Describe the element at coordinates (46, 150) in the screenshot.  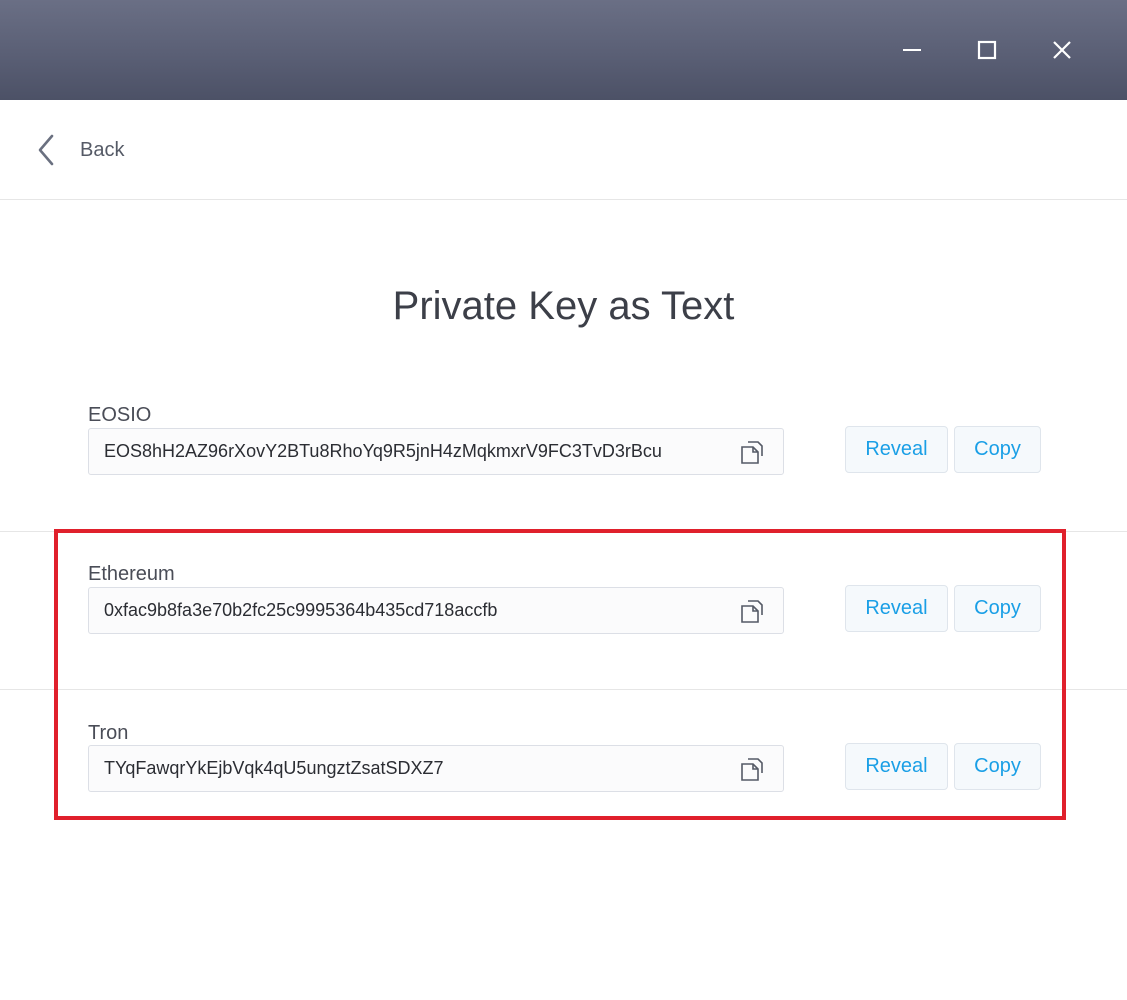
I see `chevron-left-icon` at that location.